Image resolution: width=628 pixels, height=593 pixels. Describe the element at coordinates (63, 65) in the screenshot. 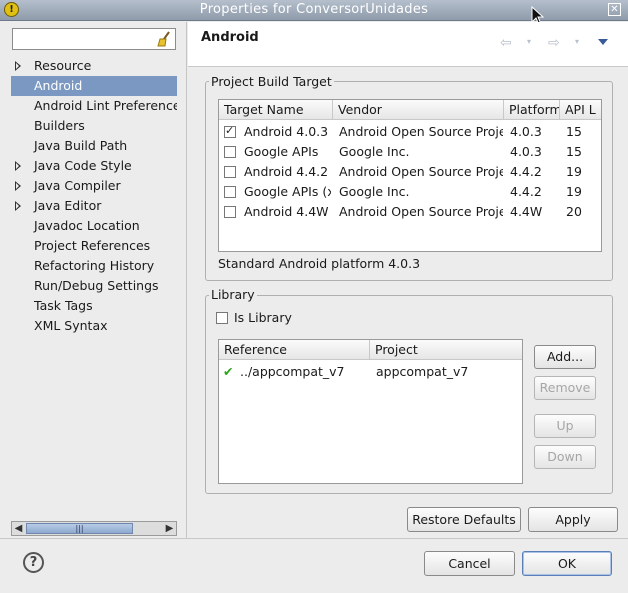

I see `sidebar-item-label: Resource` at that location.